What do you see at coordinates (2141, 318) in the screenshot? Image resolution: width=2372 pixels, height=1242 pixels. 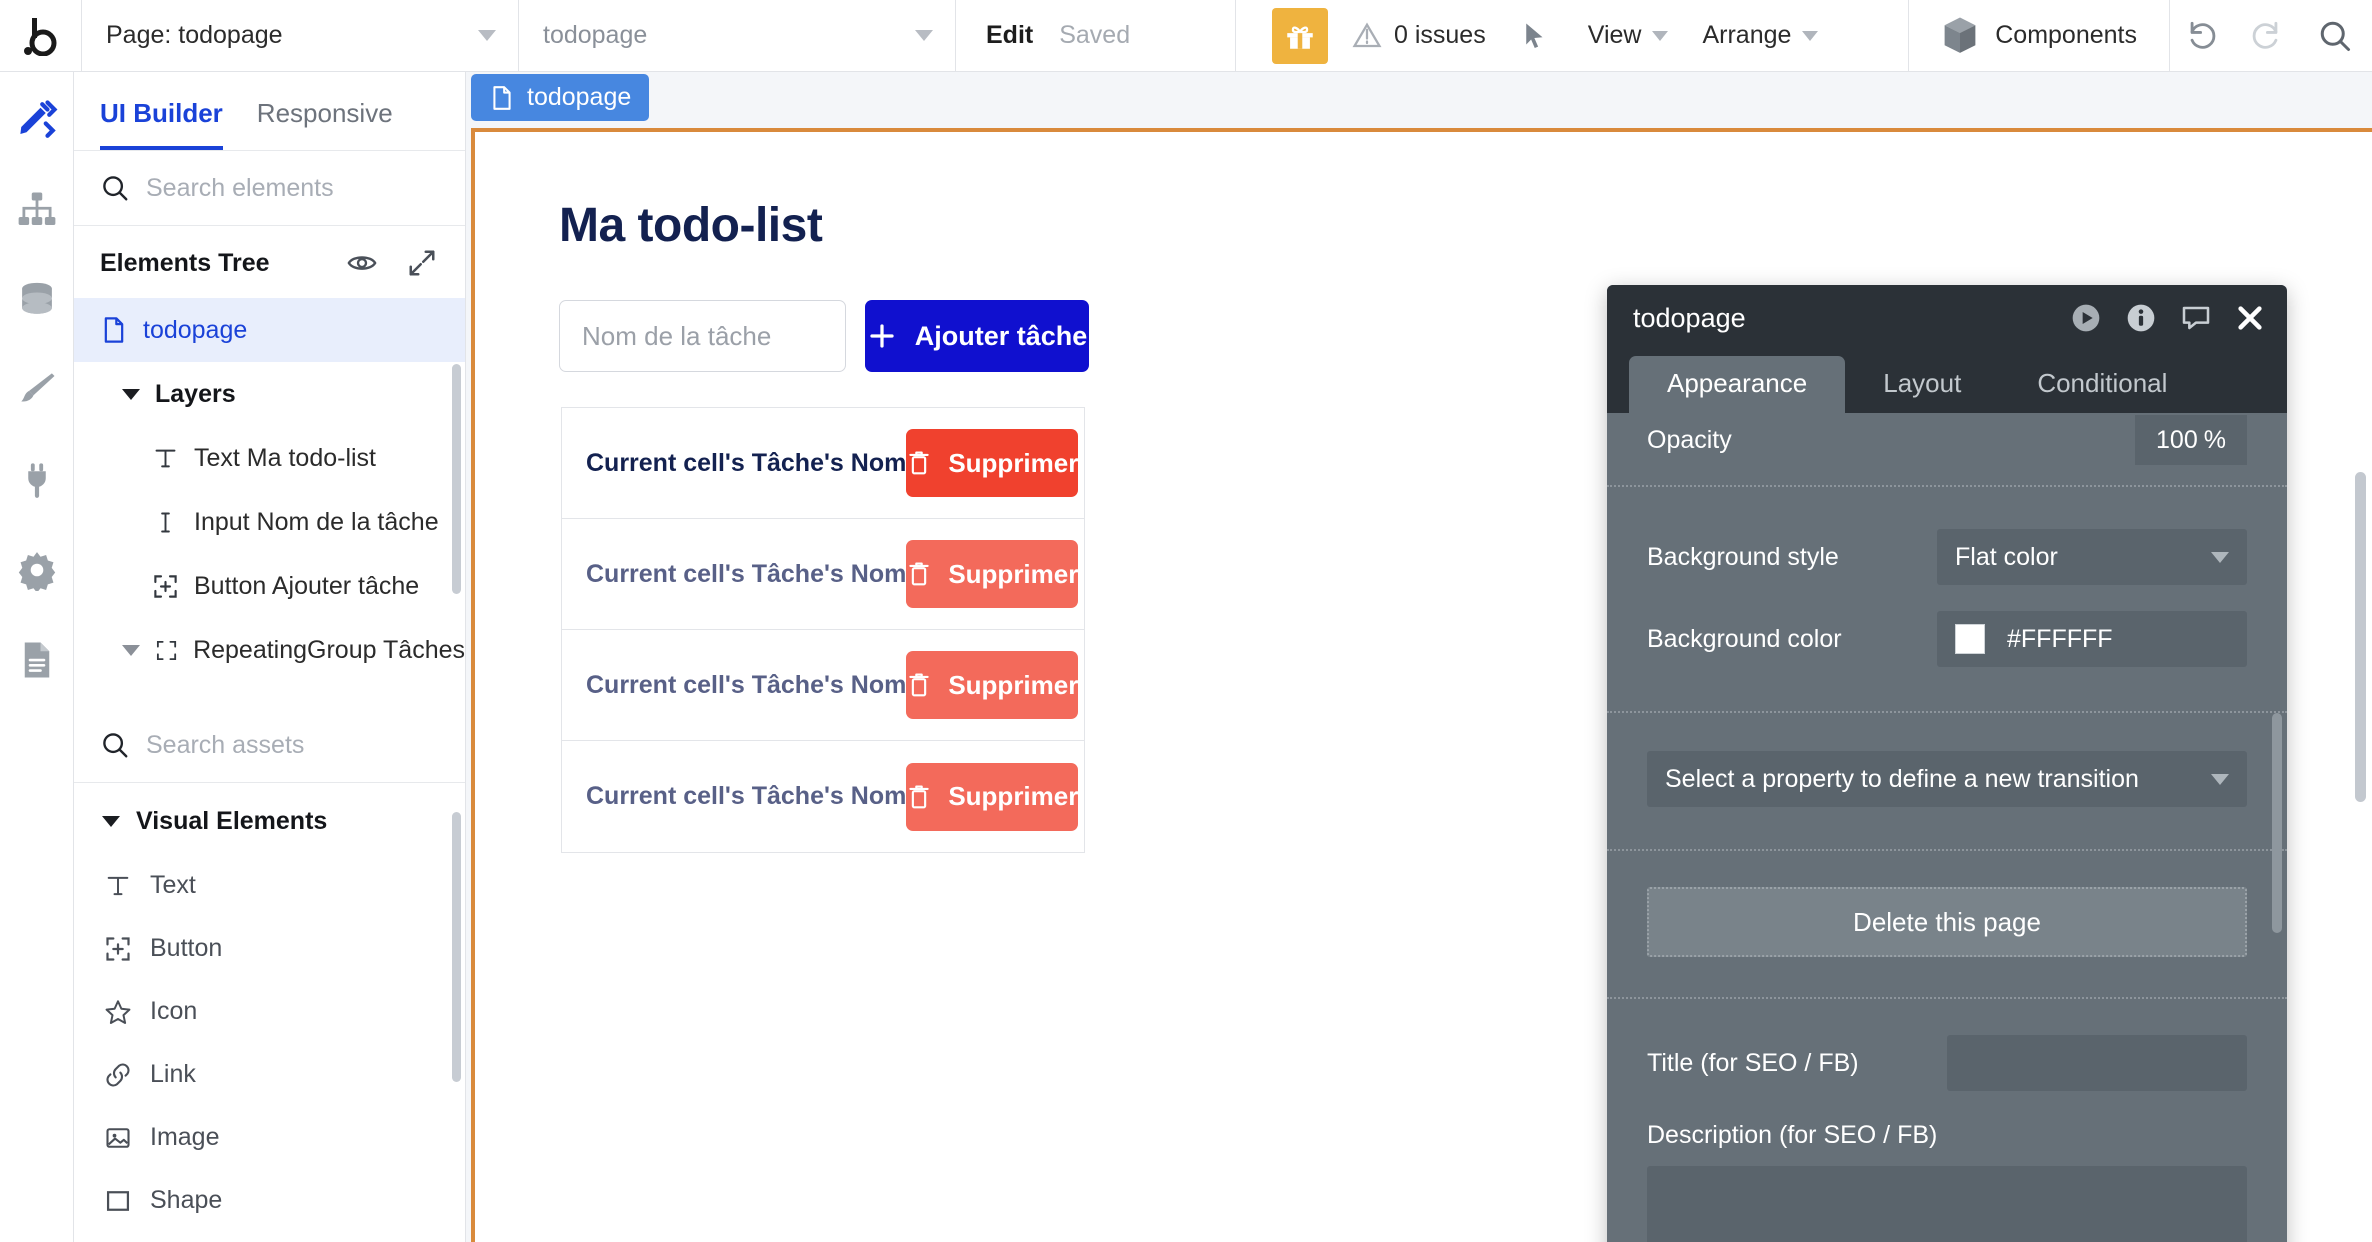 I see `info-icon` at bounding box center [2141, 318].